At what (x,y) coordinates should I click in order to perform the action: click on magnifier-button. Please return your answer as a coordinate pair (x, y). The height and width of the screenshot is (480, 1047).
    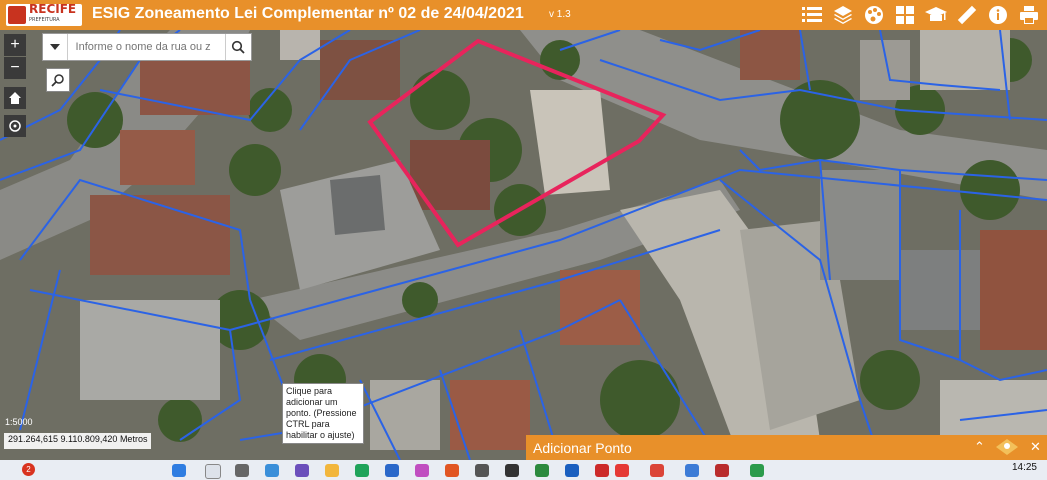
    Looking at the image, I should click on (58, 80).